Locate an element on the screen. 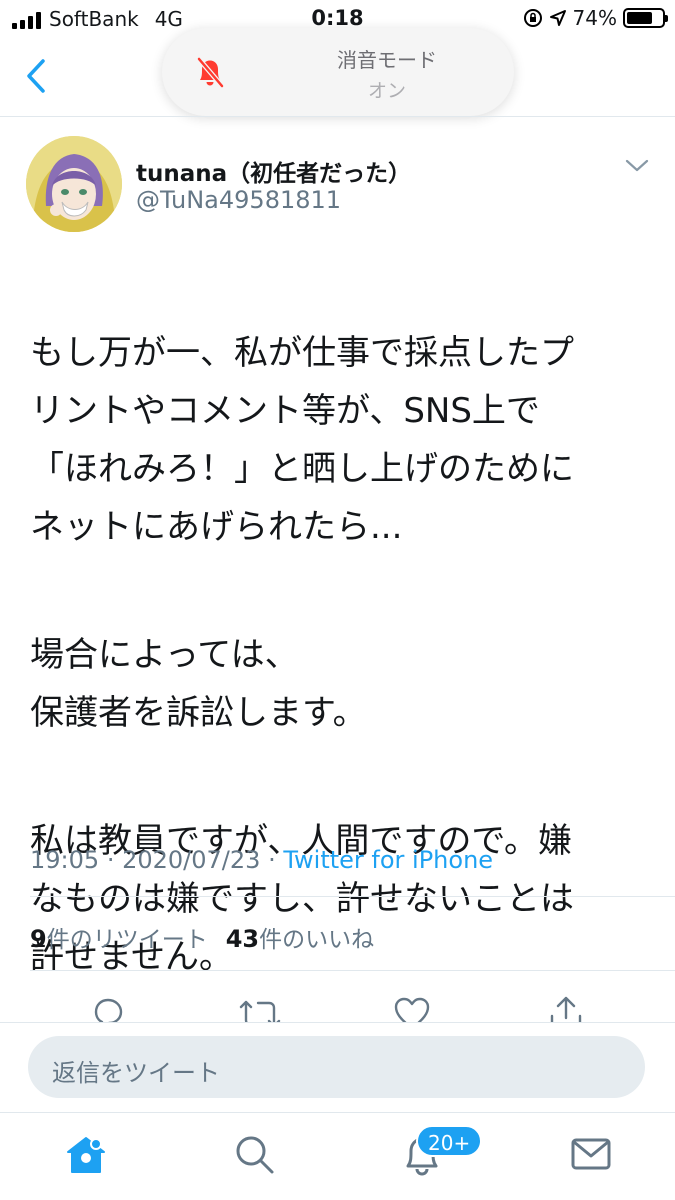 The width and height of the screenshot is (675, 1200). tweet-menu-button is located at coordinates (637, 168).